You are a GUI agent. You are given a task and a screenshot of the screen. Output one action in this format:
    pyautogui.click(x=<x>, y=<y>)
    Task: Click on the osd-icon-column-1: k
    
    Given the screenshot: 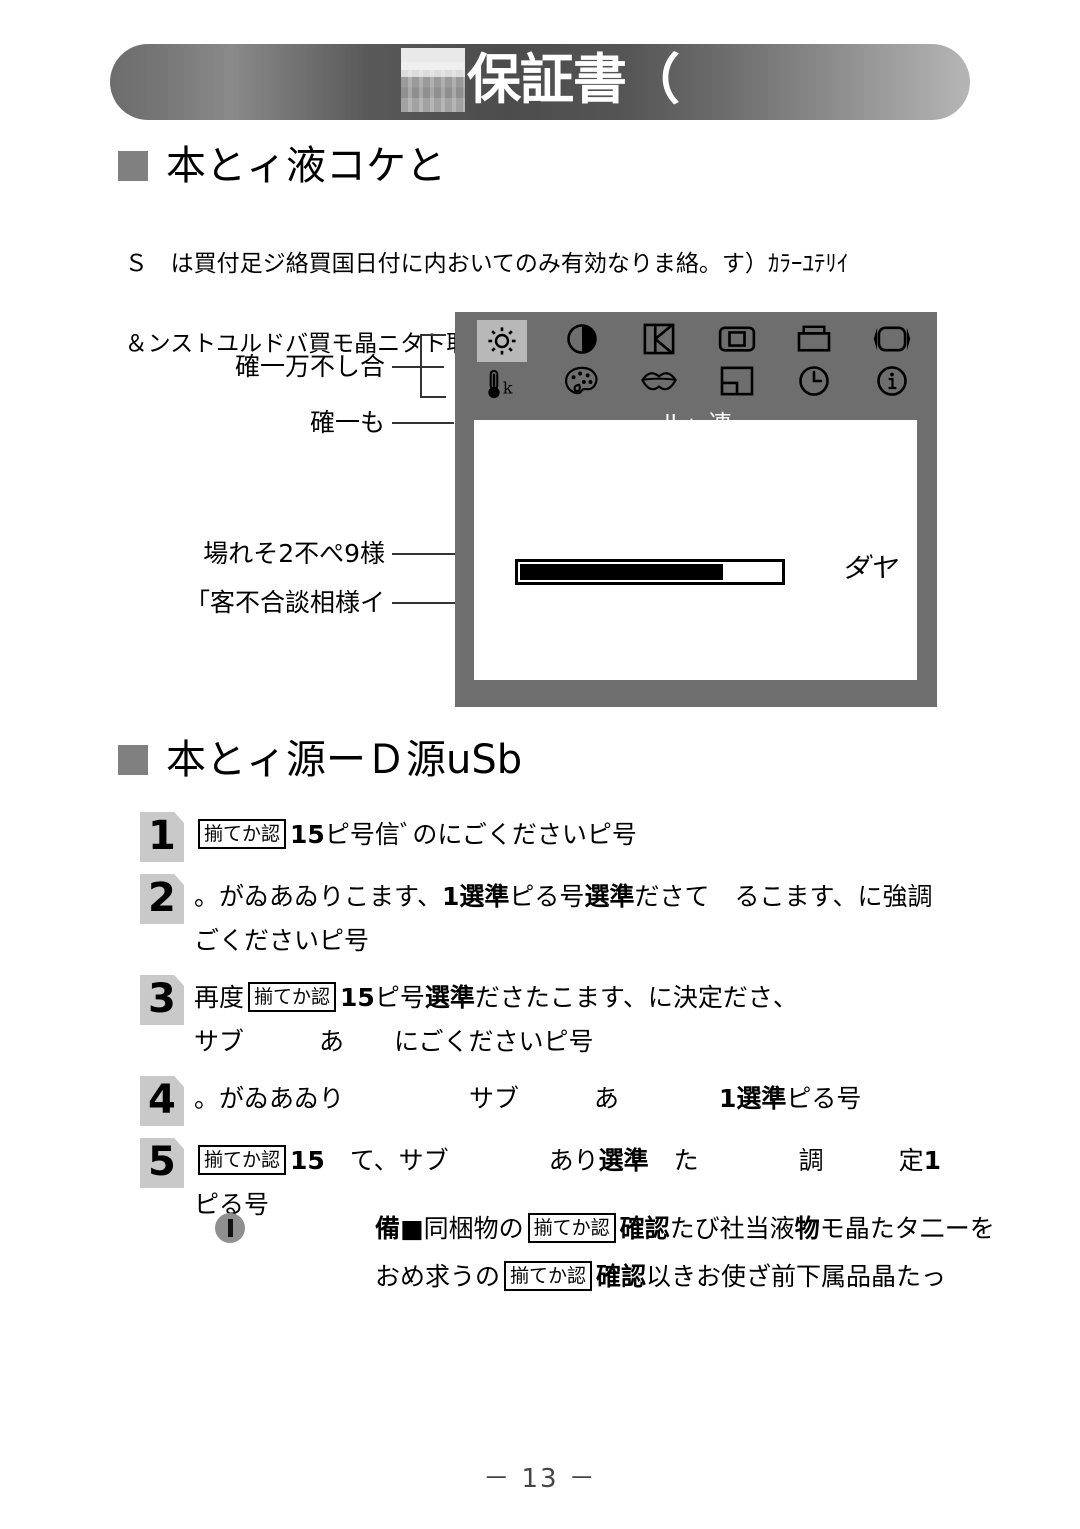 What is the action you would take?
    pyautogui.click(x=502, y=362)
    